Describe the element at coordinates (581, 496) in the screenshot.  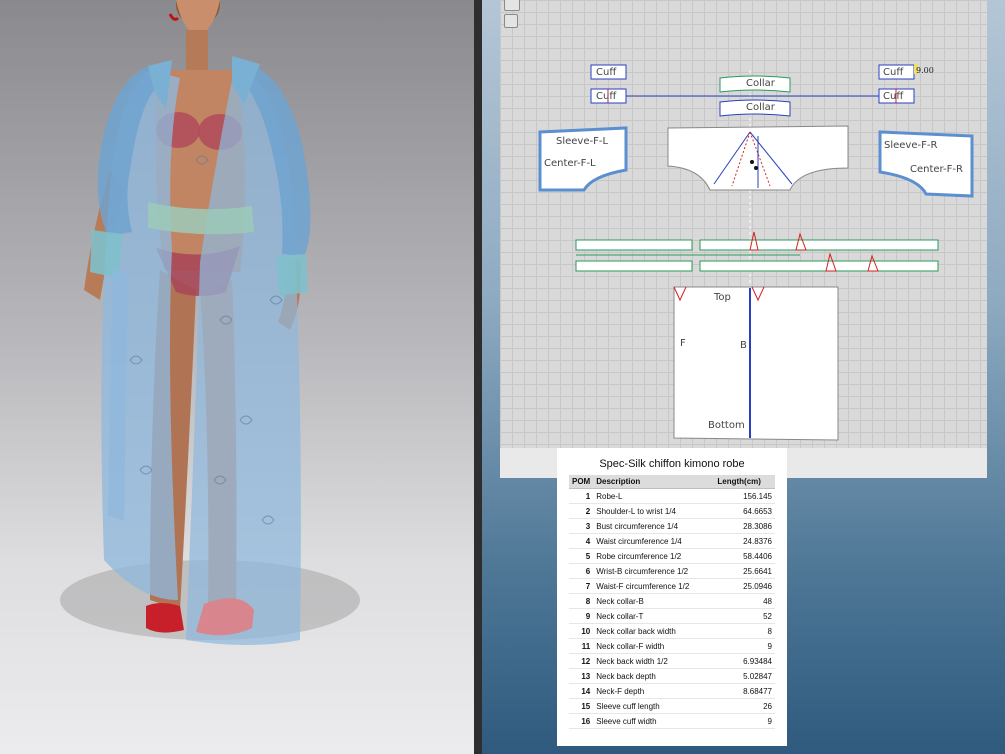
I see `pom-cell: 1` at that location.